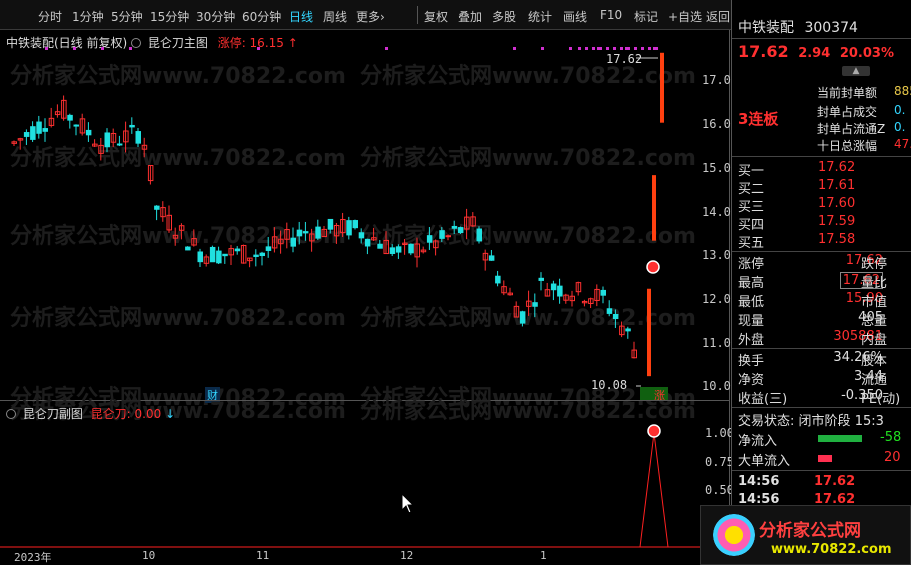 The width and height of the screenshot is (911, 565). What do you see at coordinates (824, 378) in the screenshot?
I see `stat-row: 净资 3.44 流通` at bounding box center [824, 378].